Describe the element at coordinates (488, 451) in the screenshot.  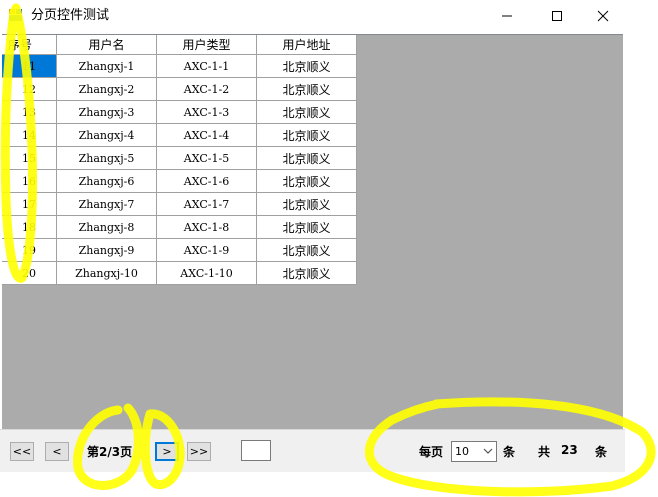
I see `chevron-down-icon` at that location.